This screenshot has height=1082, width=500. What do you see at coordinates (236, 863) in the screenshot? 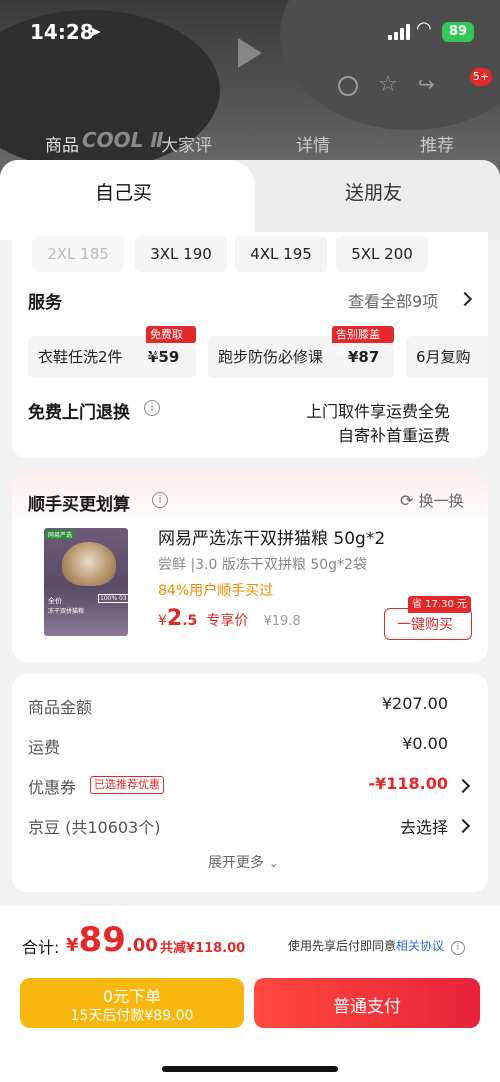
I see `expand-more-label: 展开更多` at bounding box center [236, 863].